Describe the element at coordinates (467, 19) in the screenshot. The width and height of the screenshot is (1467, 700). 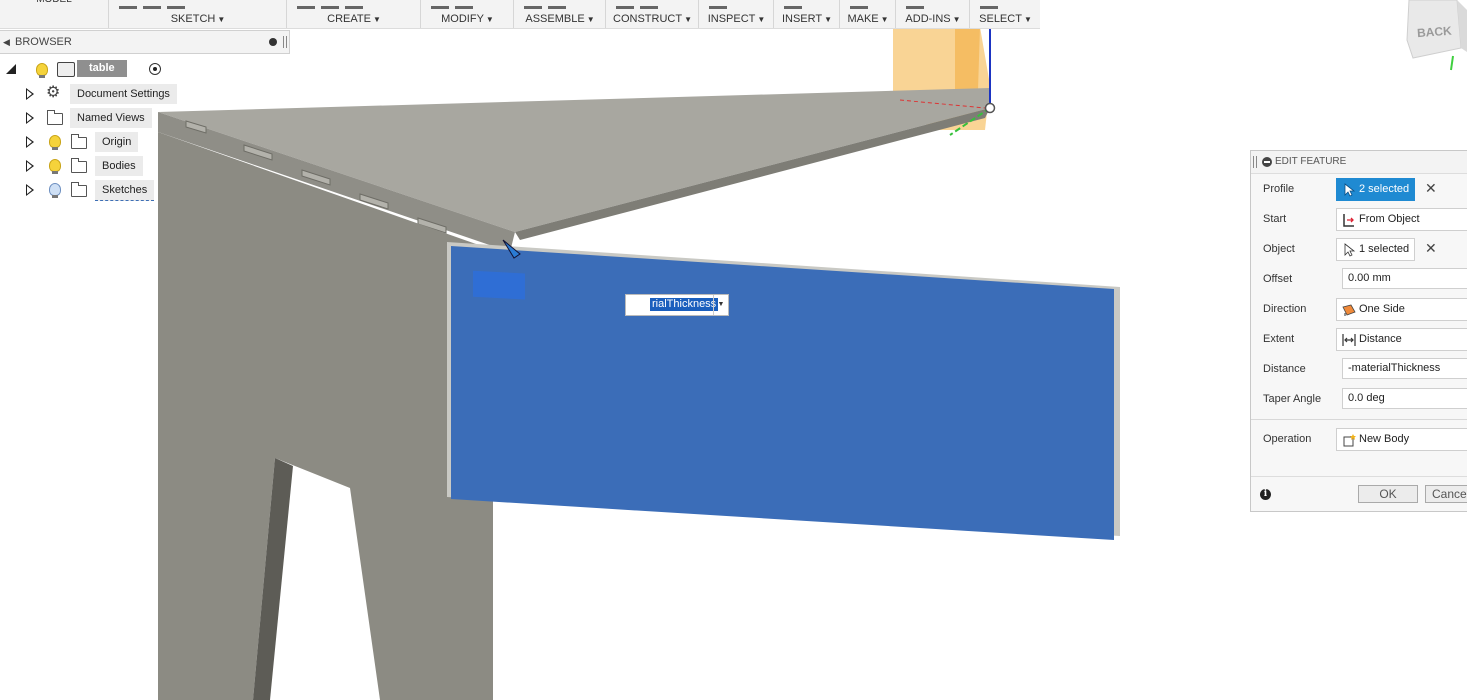
I see `modify-menu: MODIFY ▼` at that location.